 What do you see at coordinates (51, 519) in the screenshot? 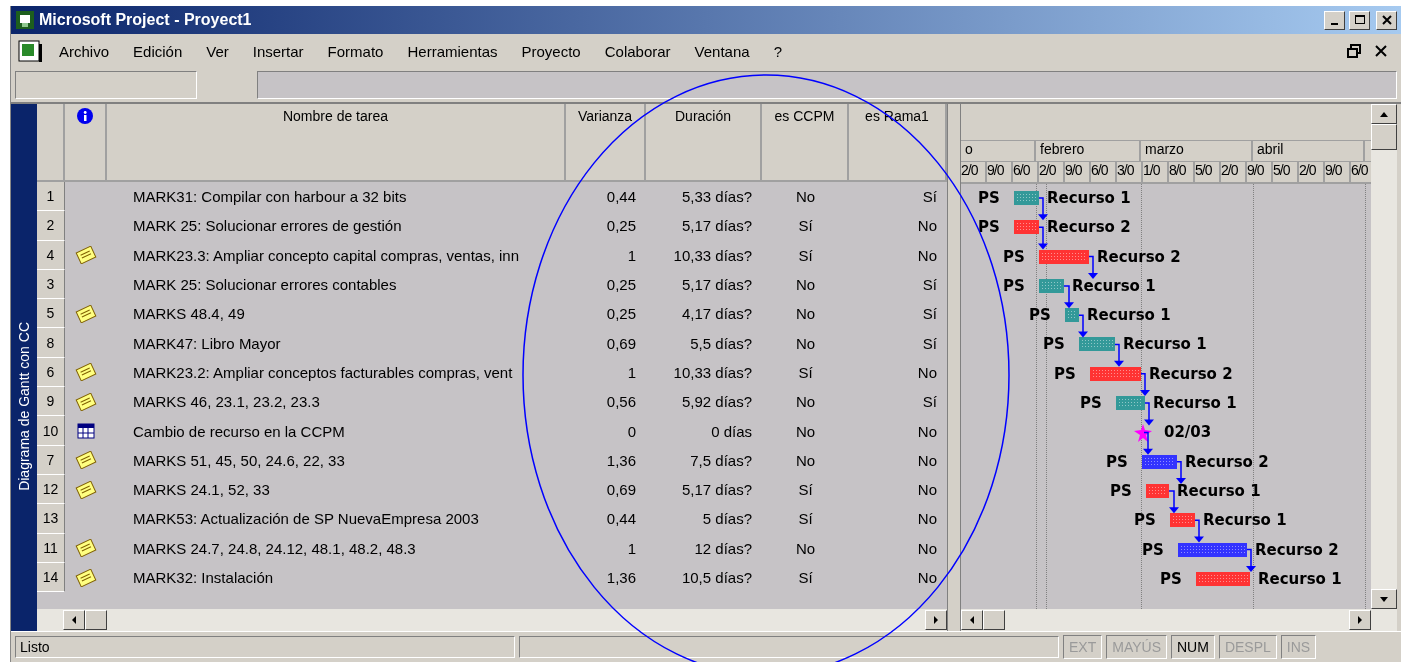
I see `row-number: 13` at bounding box center [51, 519].